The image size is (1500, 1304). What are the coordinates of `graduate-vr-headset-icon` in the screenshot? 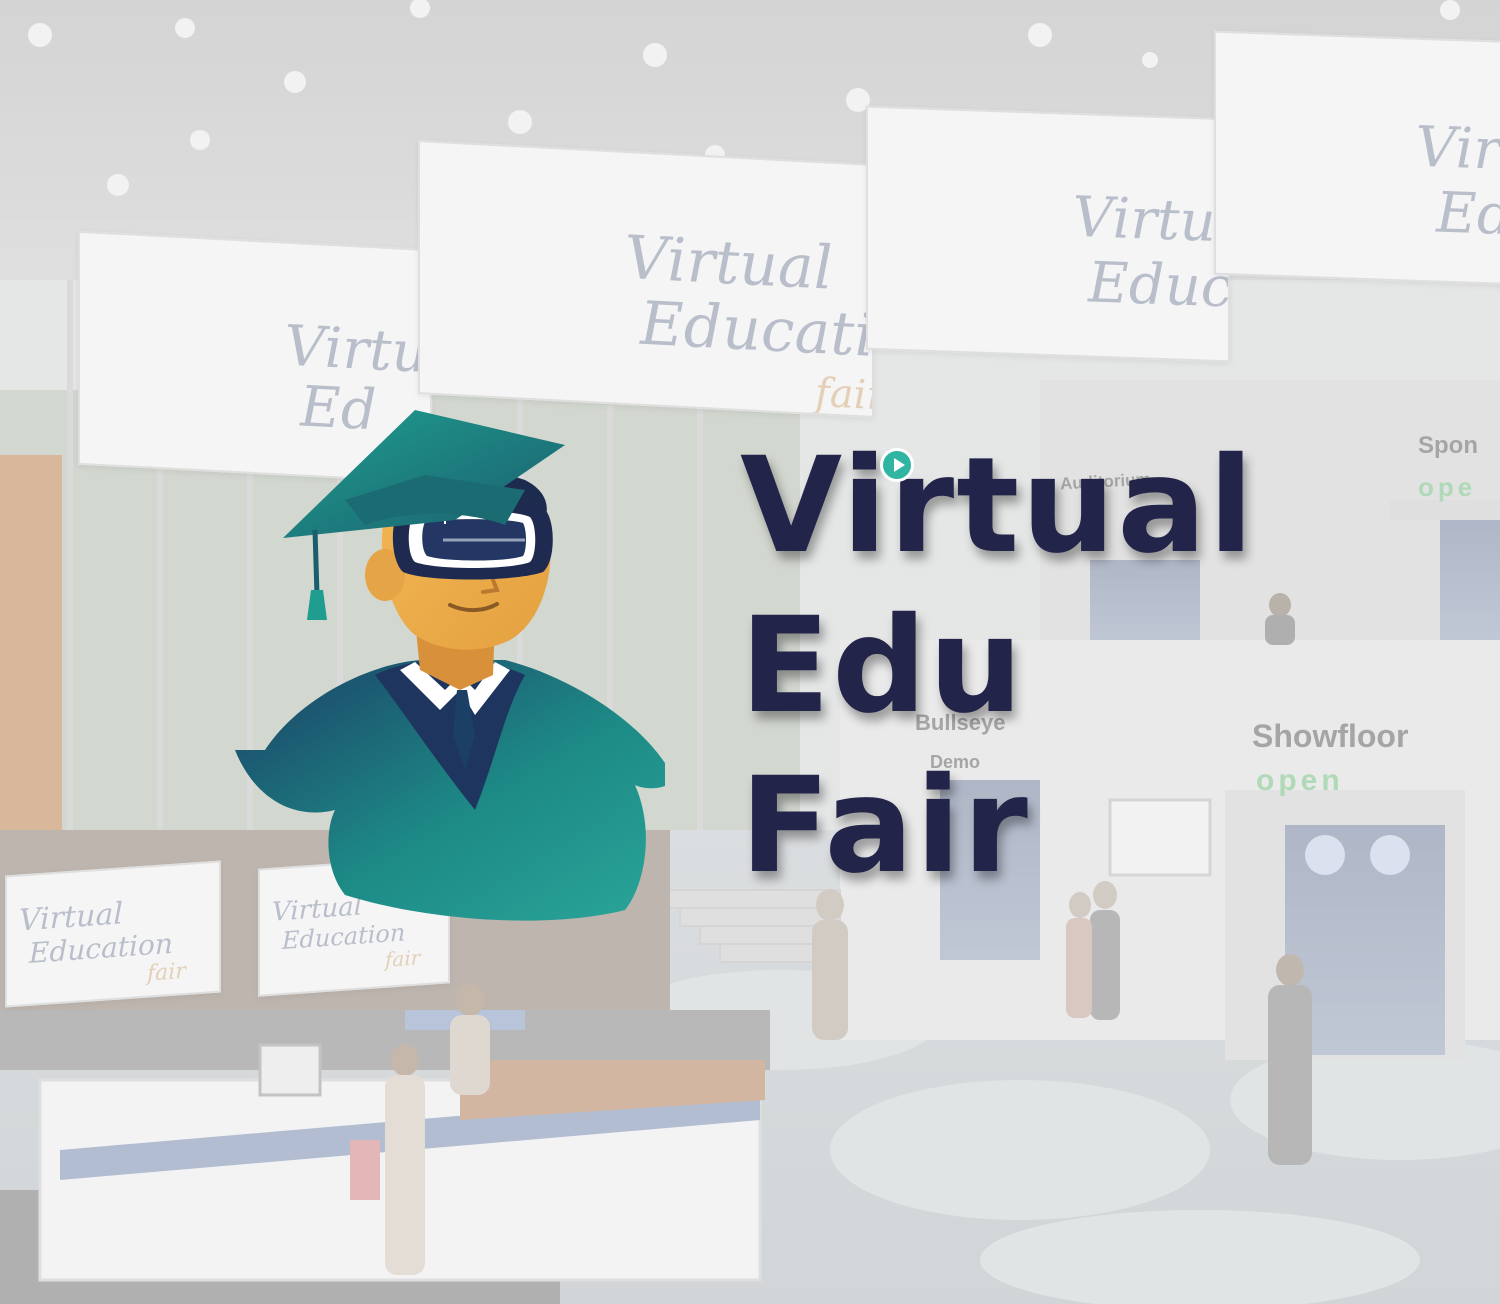 It's located at (450, 665).